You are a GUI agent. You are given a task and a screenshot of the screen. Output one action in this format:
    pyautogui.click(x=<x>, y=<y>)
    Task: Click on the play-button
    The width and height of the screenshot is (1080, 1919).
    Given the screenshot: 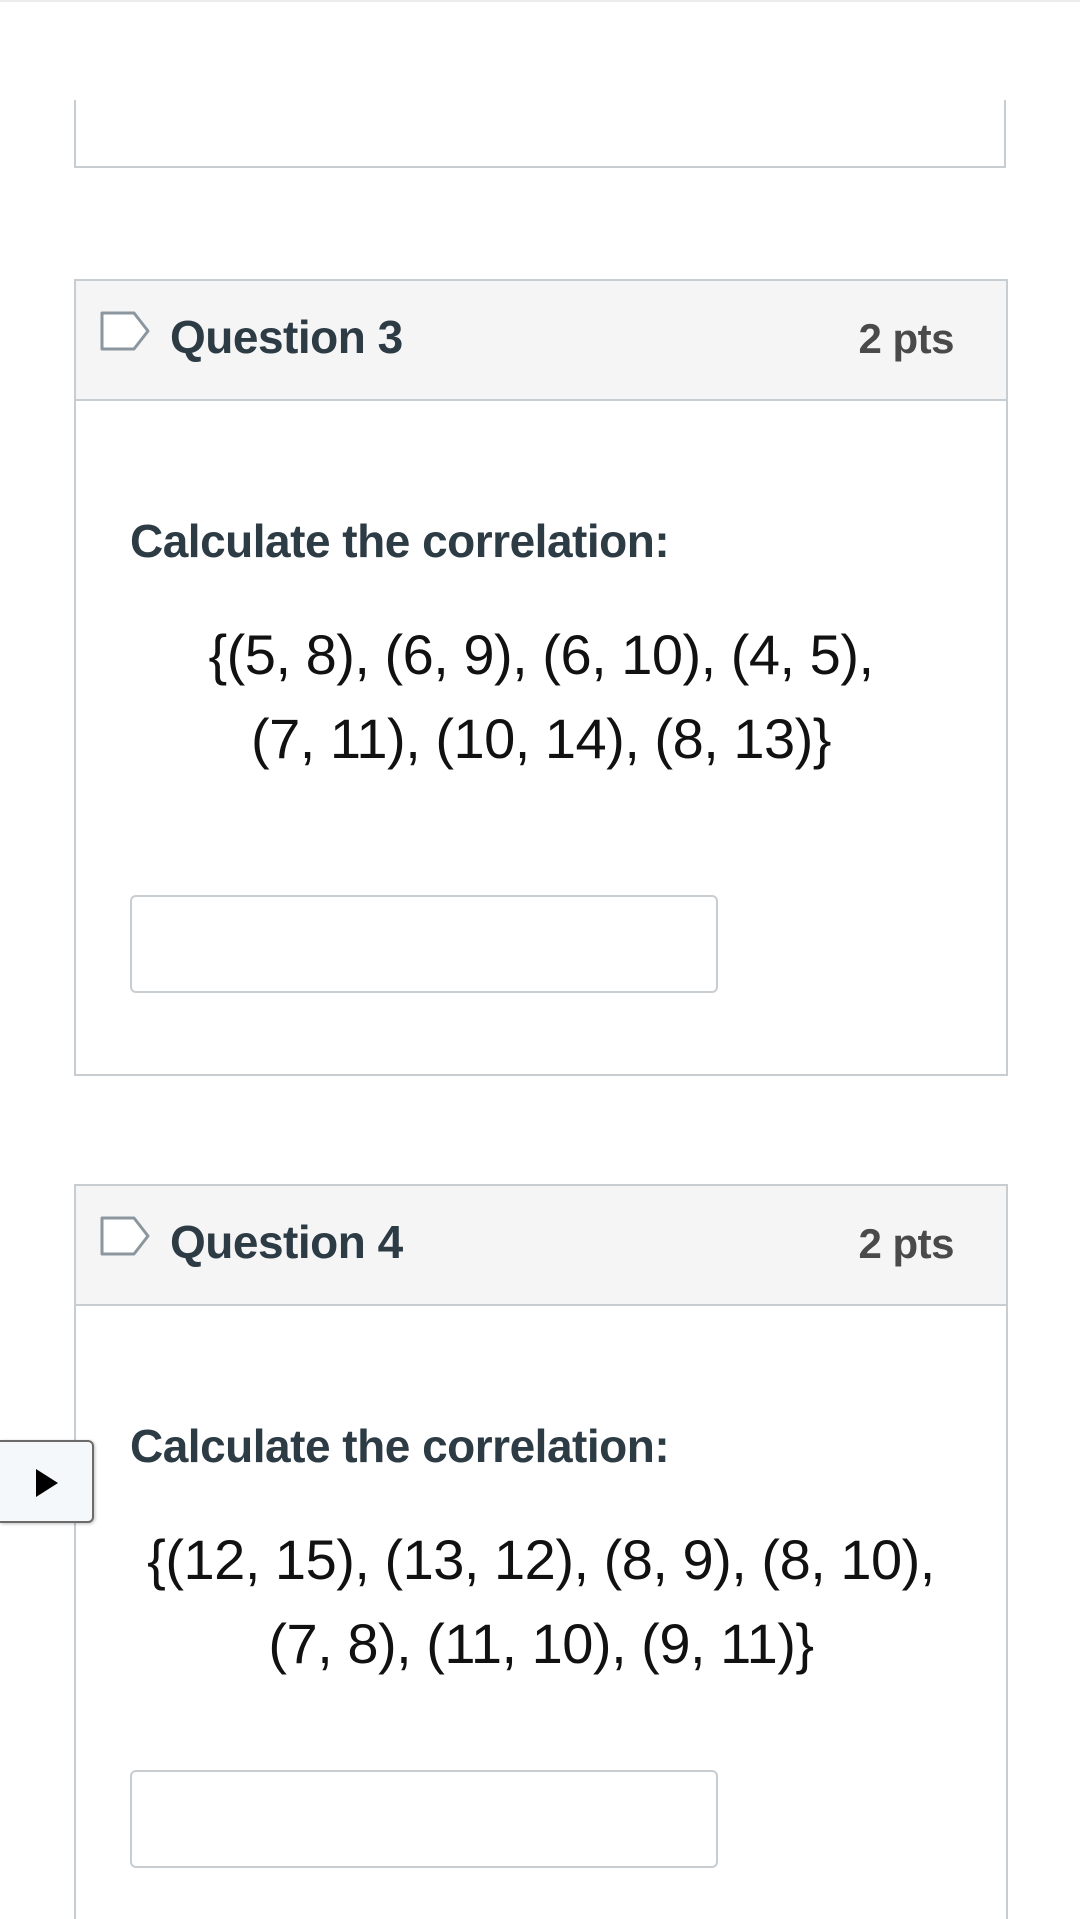 What is the action you would take?
    pyautogui.click(x=47, y=1481)
    